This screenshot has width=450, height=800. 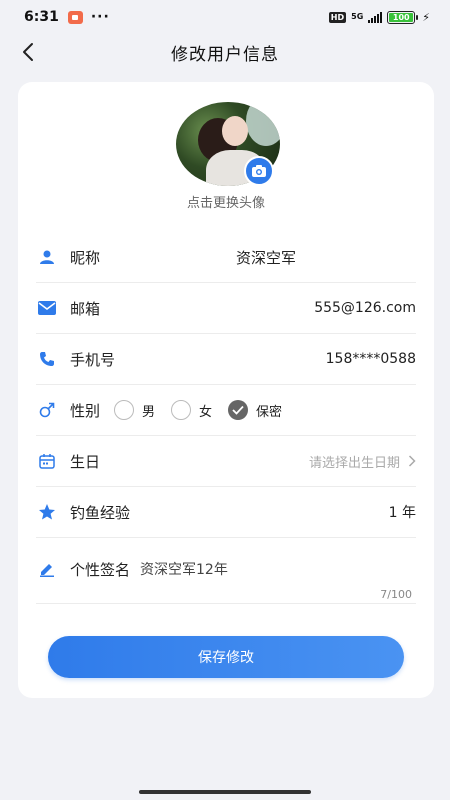 What do you see at coordinates (93, 359) in the screenshot?
I see `phone-label: 手机号` at bounding box center [93, 359].